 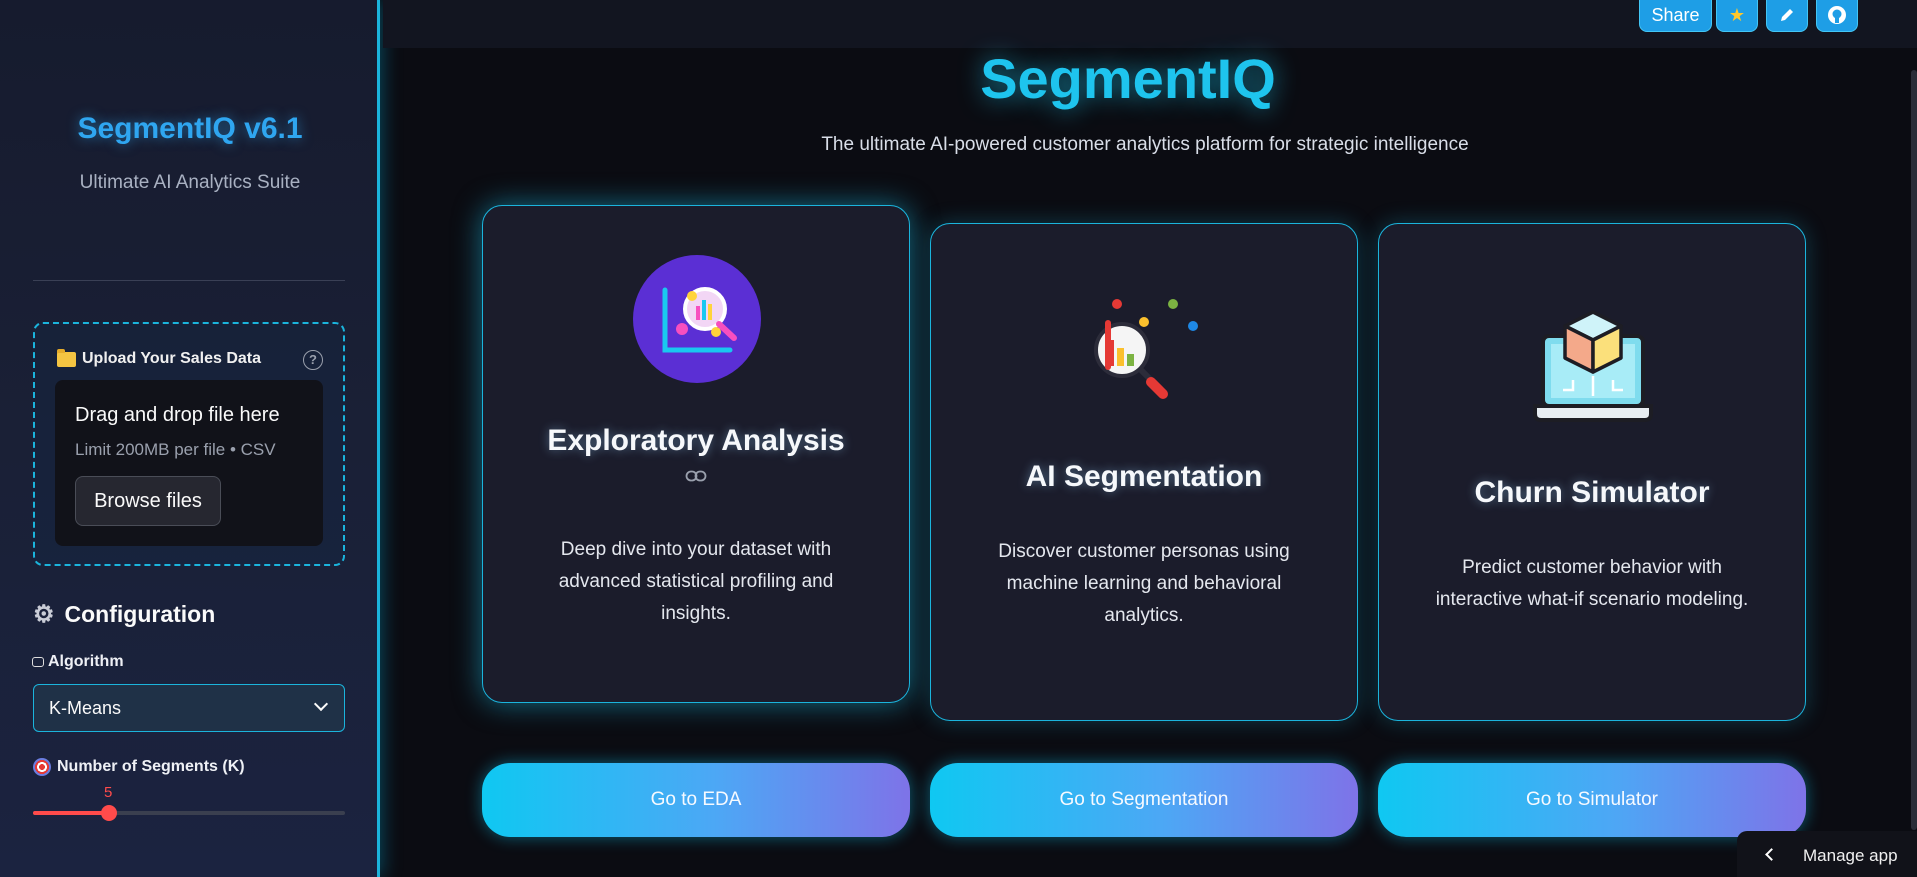 I want to click on go-to-eda-button: Go to EDA, so click(x=696, y=800).